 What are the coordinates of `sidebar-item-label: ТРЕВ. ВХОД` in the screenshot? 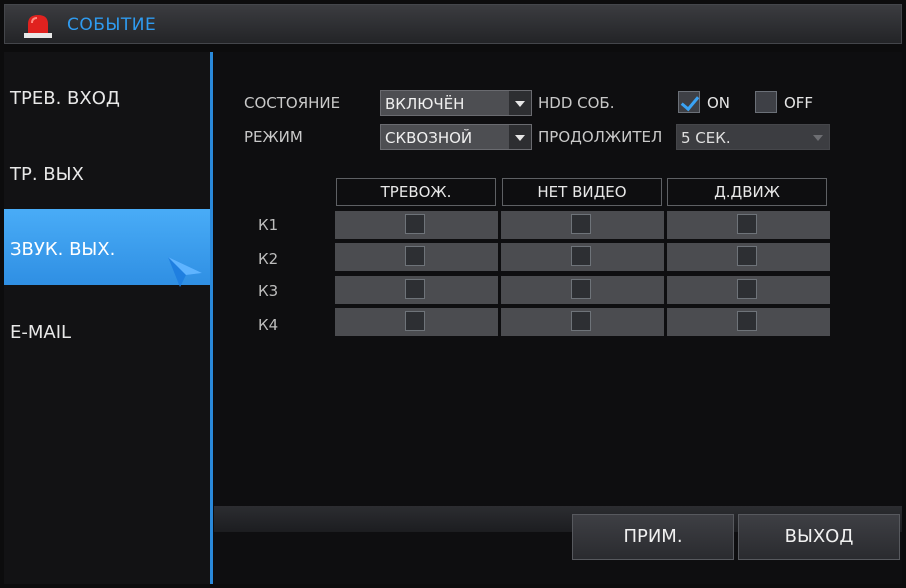 It's located at (65, 98).